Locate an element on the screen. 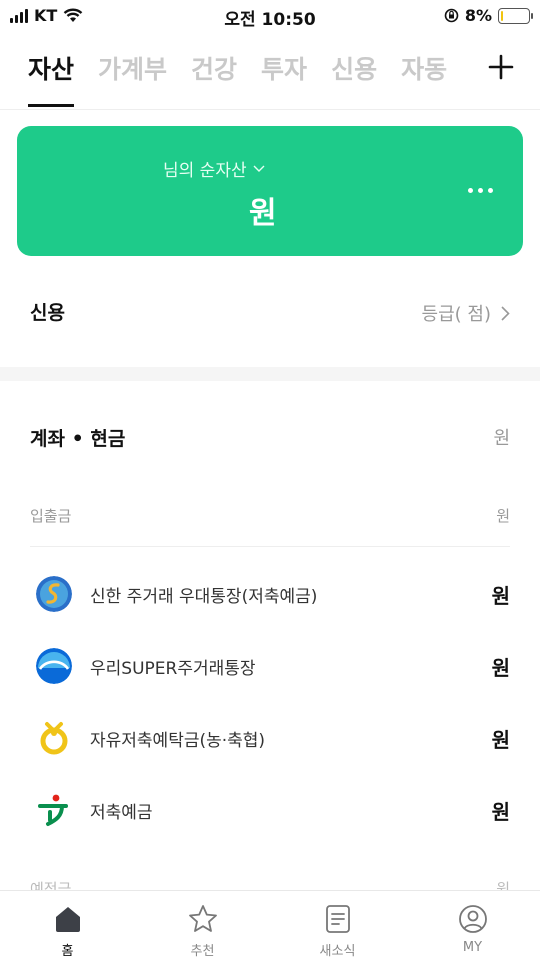 The image size is (540, 961). deposit-withdrawal-total: 원 is located at coordinates (503, 516).